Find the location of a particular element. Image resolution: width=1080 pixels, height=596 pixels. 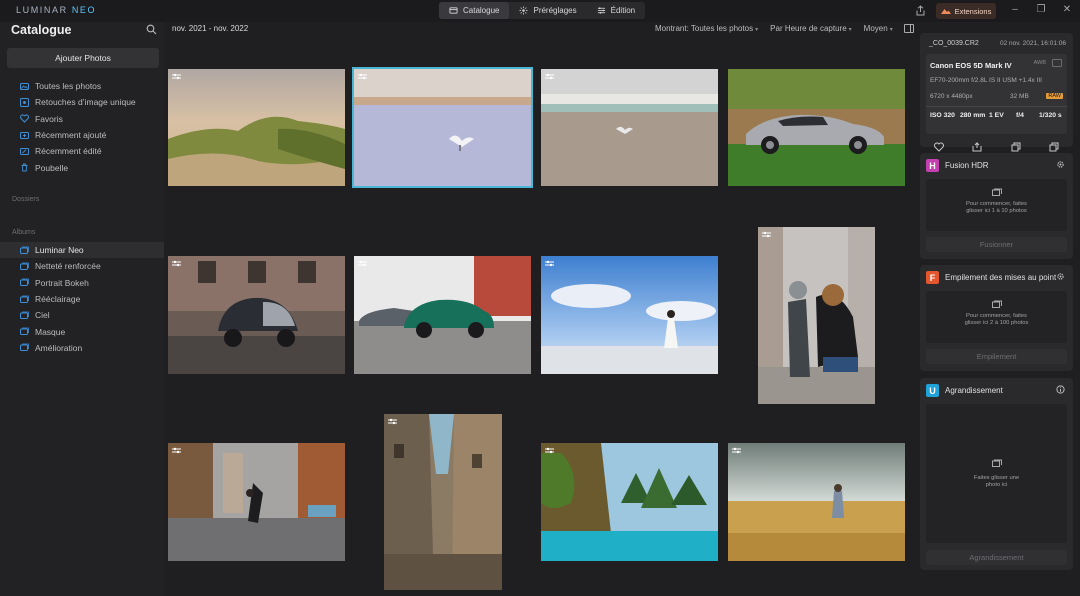

extensions-label: Extensions is located at coordinates (973, 11).